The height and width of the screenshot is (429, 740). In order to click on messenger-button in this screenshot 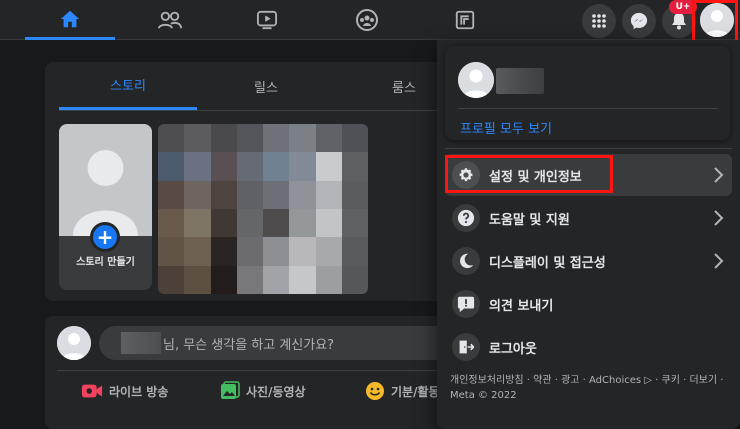, I will do `click(639, 21)`.